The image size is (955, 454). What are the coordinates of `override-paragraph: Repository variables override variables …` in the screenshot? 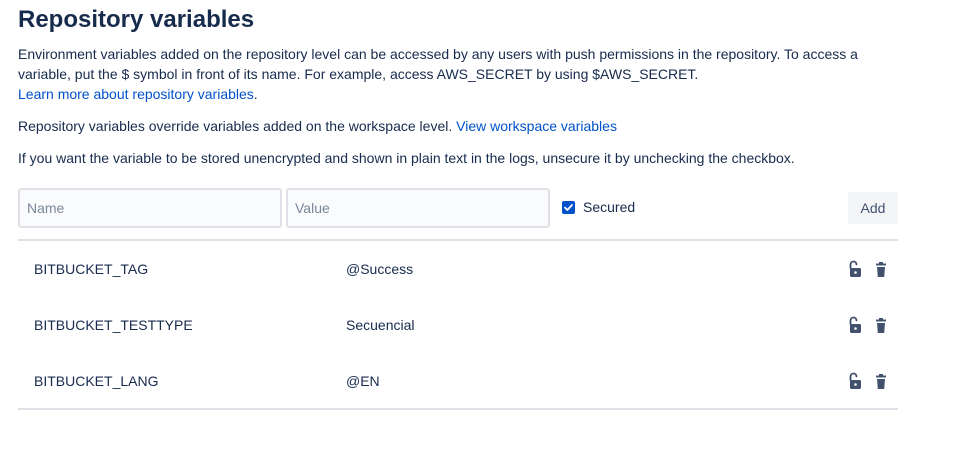 It's located at (458, 126).